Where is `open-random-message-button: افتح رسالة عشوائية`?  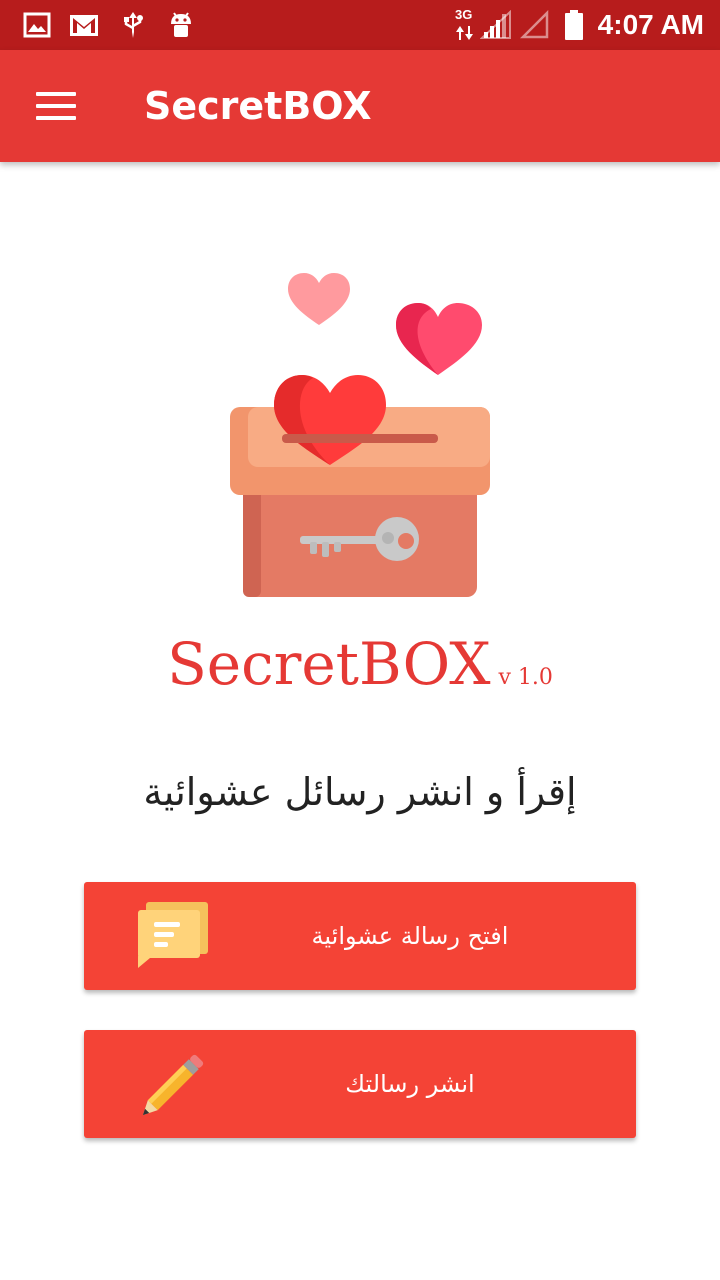 open-random-message-button: افتح رسالة عشوائية is located at coordinates (360, 936).